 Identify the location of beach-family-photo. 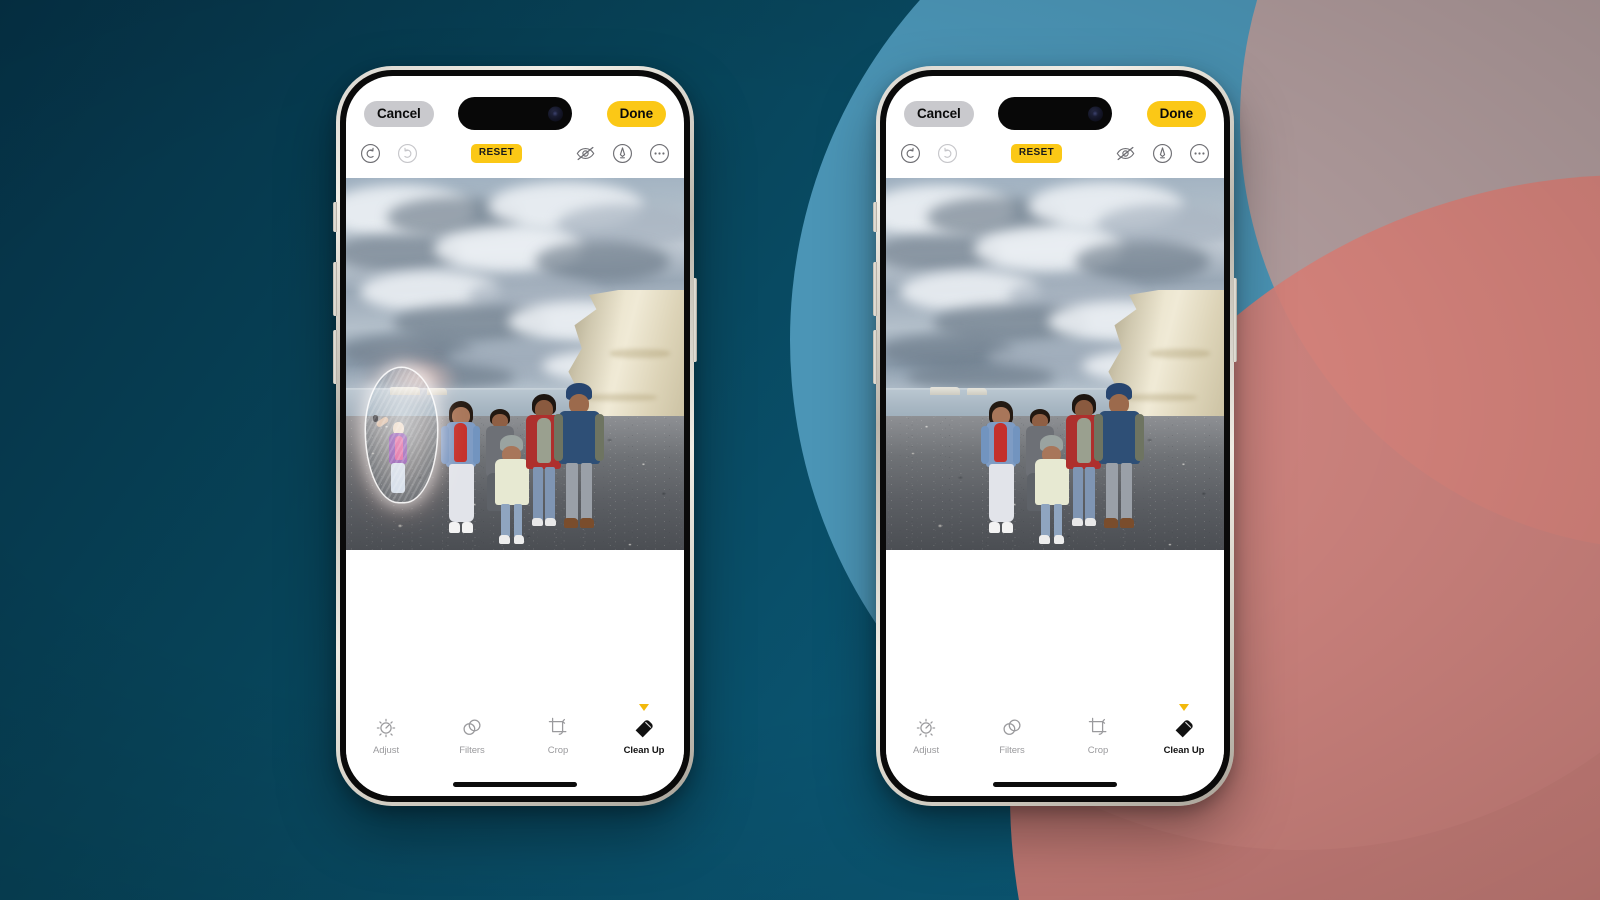
(515, 364).